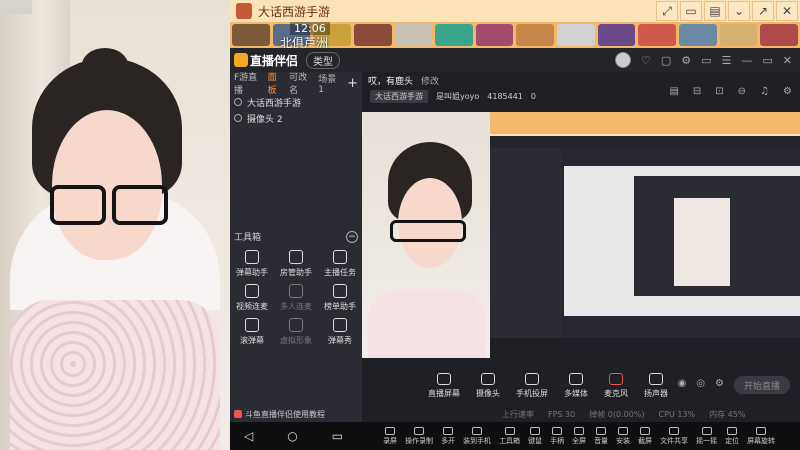 This screenshot has height=450, width=800. Describe the element at coordinates (656, 386) in the screenshot. I see `speaker-button: 扬声器` at that location.